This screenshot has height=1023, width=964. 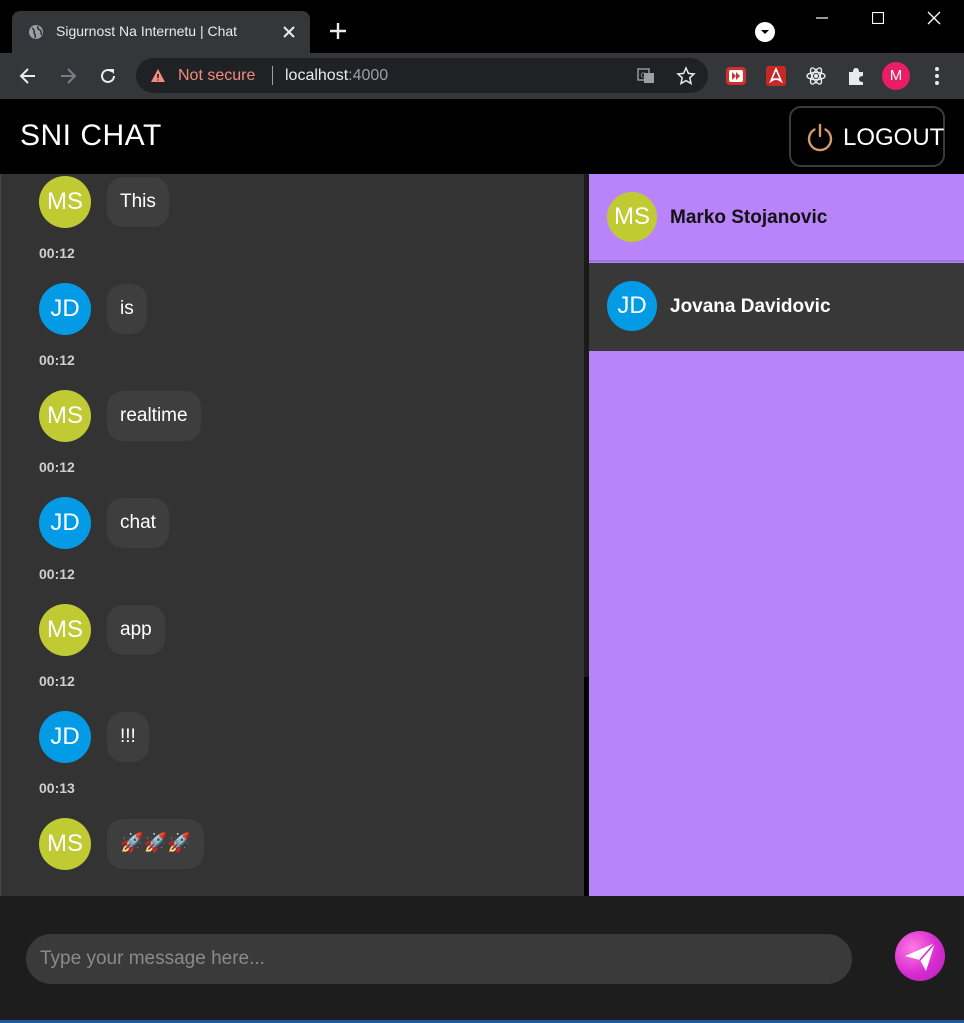 I want to click on message-bubble: realtime, so click(x=154, y=416).